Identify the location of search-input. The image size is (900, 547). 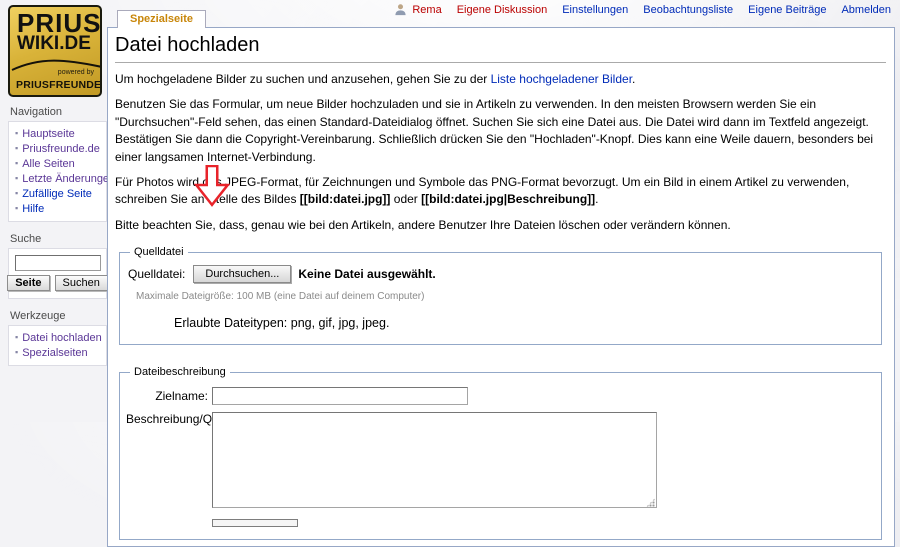
(57, 263).